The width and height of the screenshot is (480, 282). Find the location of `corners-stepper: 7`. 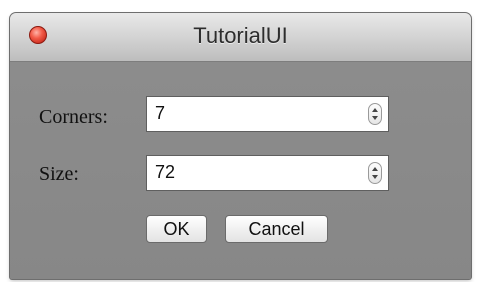

corners-stepper: 7 is located at coordinates (267, 114).